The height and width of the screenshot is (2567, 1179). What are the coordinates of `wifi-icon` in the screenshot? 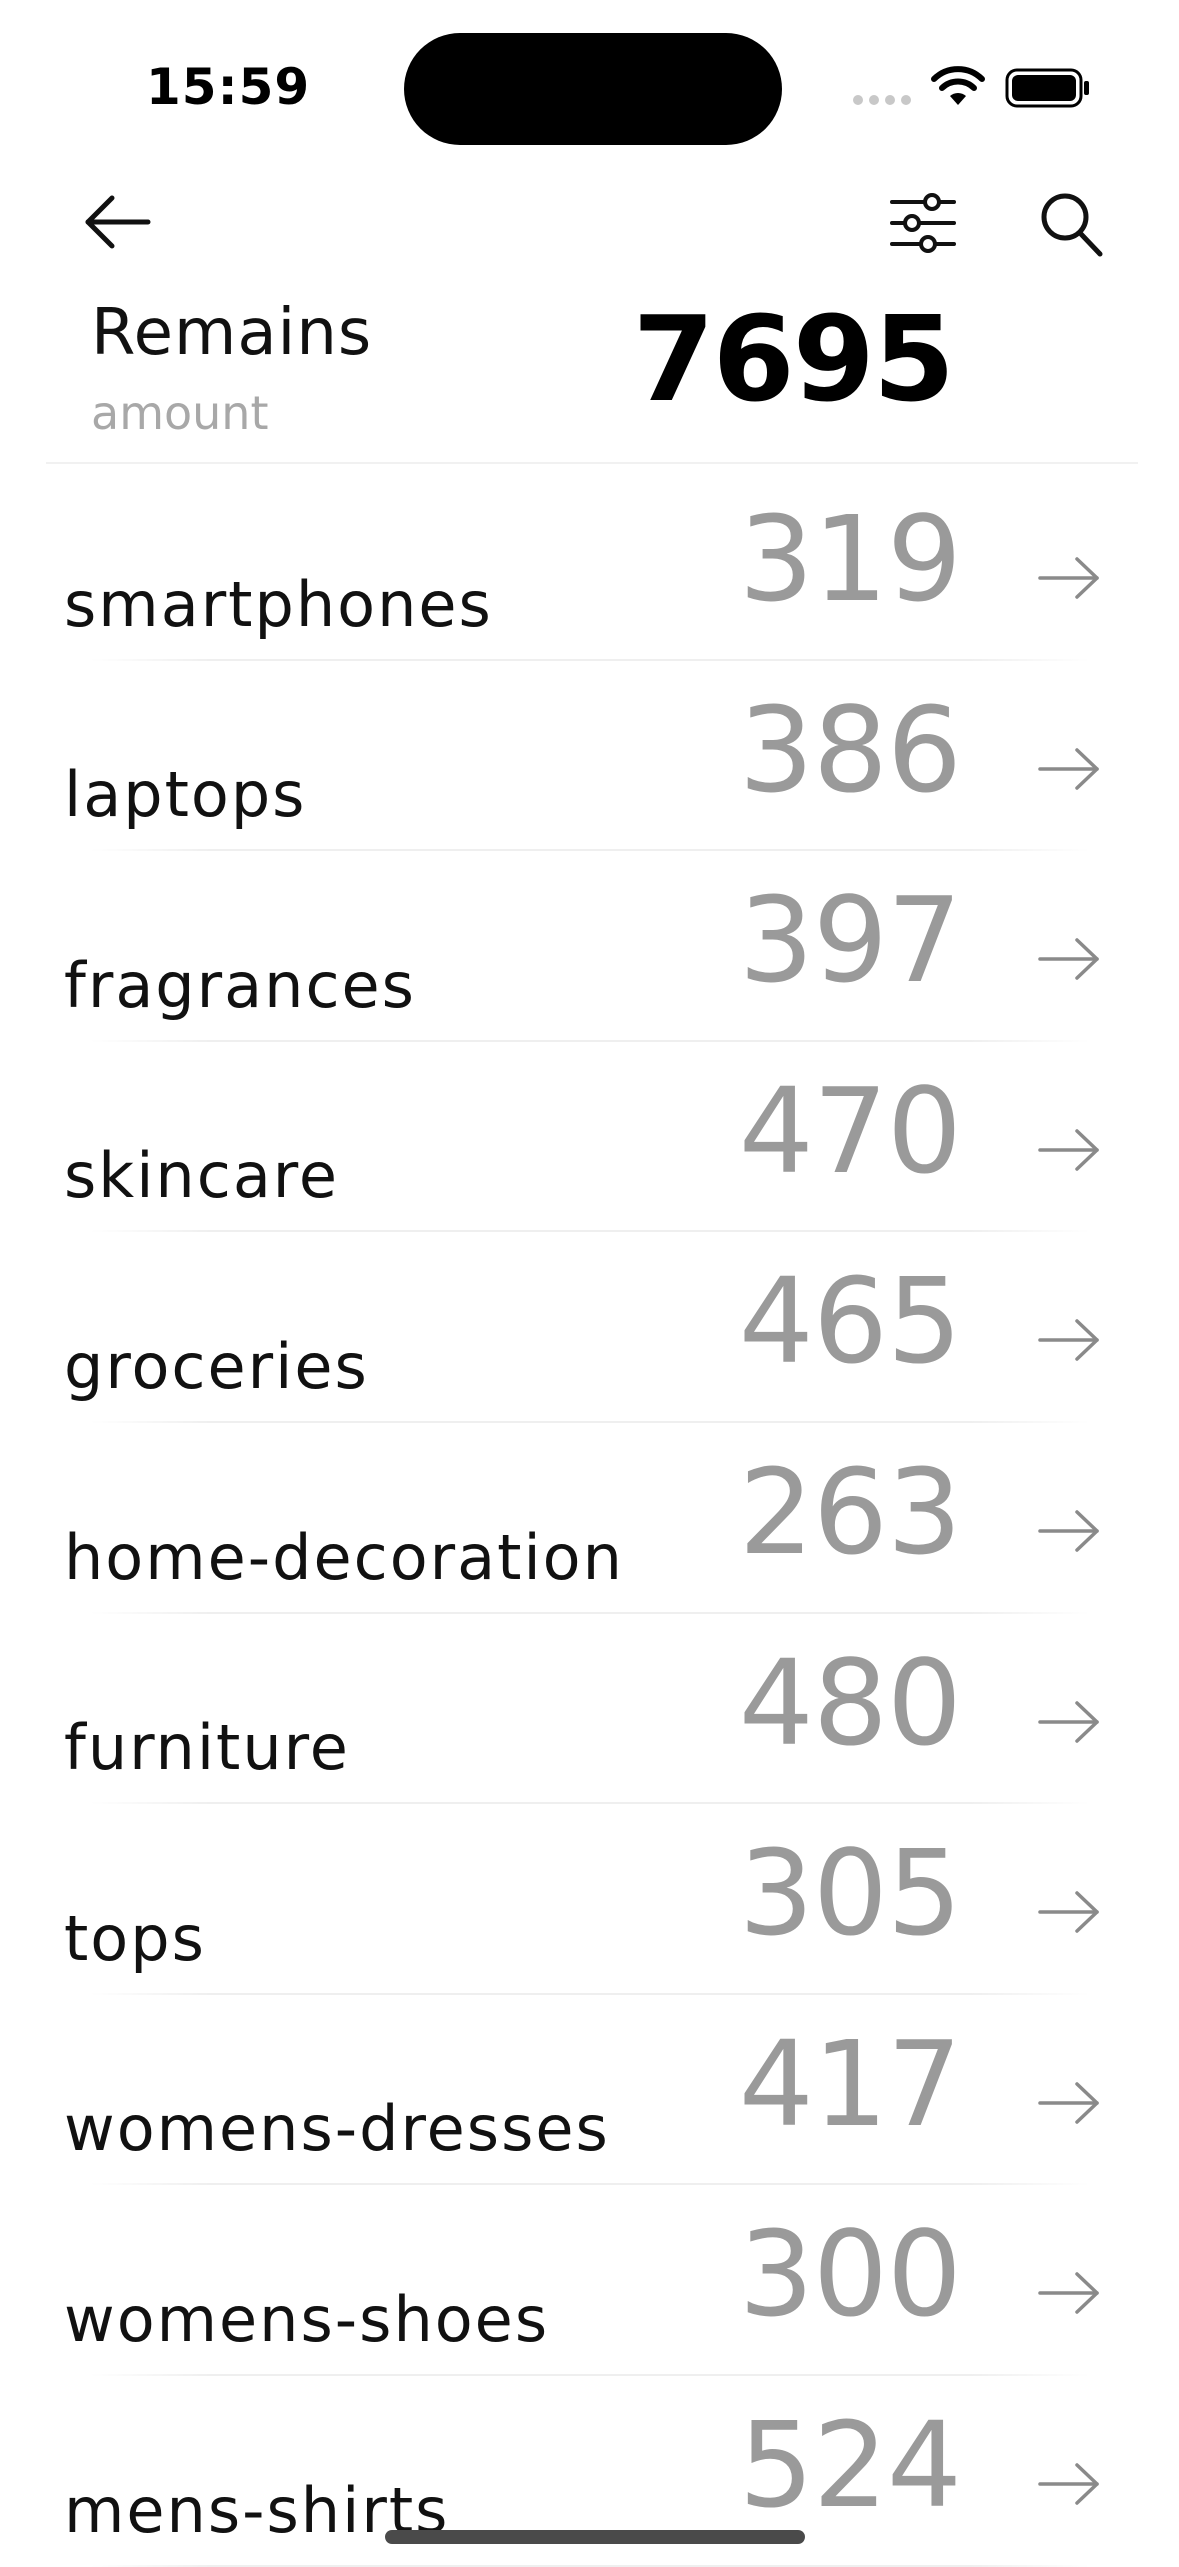 It's located at (958, 85).